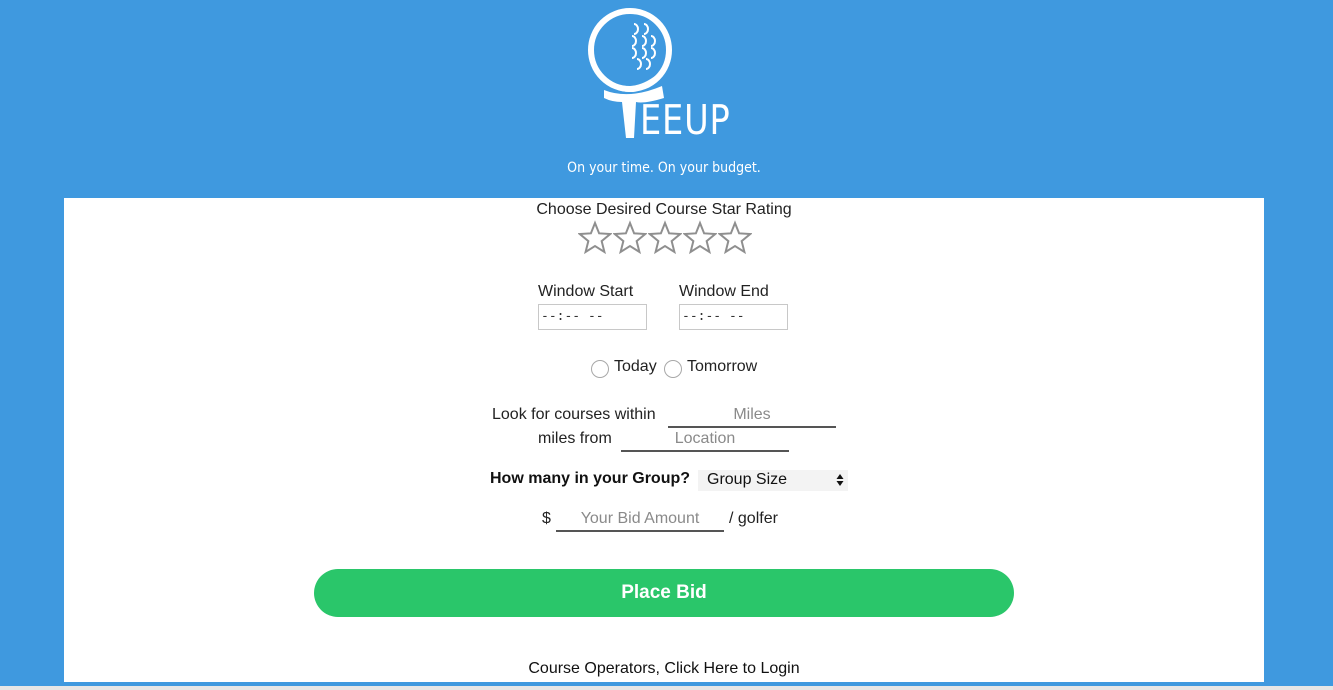 This screenshot has height=690, width=1333. Describe the element at coordinates (685, 120) in the screenshot. I see `logo-wordmark: EEUP` at that location.